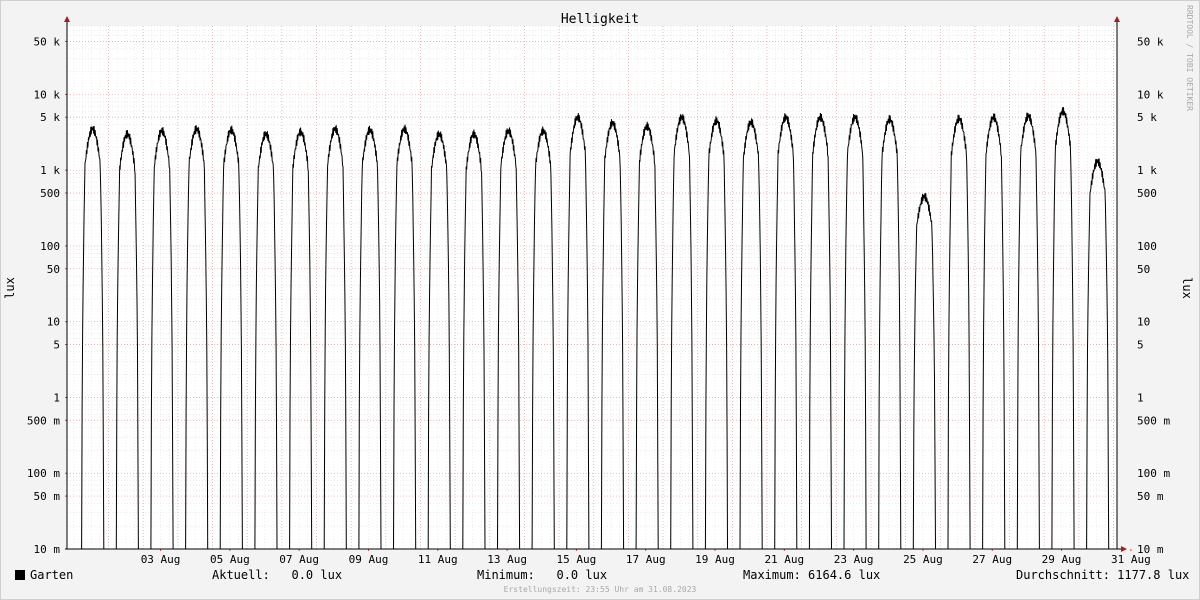 Image resolution: width=1200 pixels, height=600 pixels. I want to click on y-tick-label-left: 100, so click(50, 246).